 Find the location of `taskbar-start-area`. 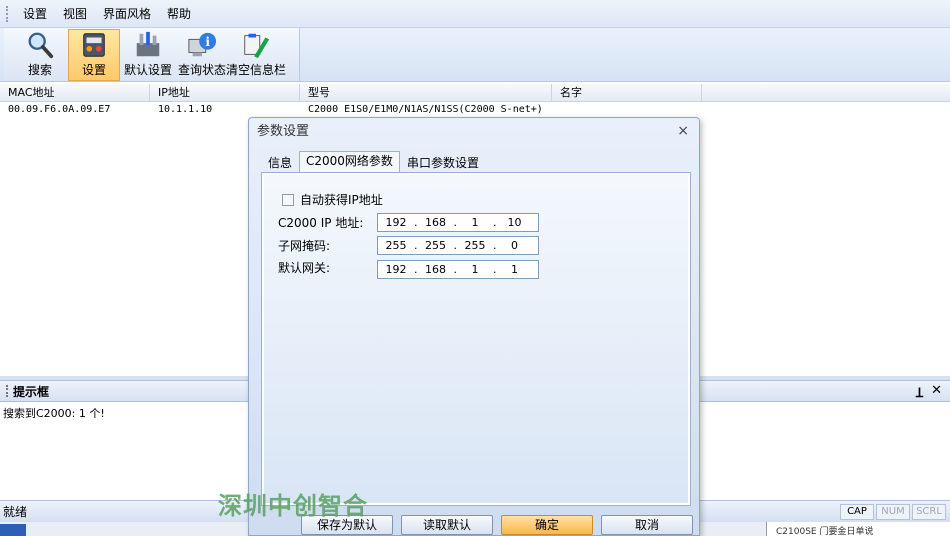

taskbar-start-area is located at coordinates (13, 530).